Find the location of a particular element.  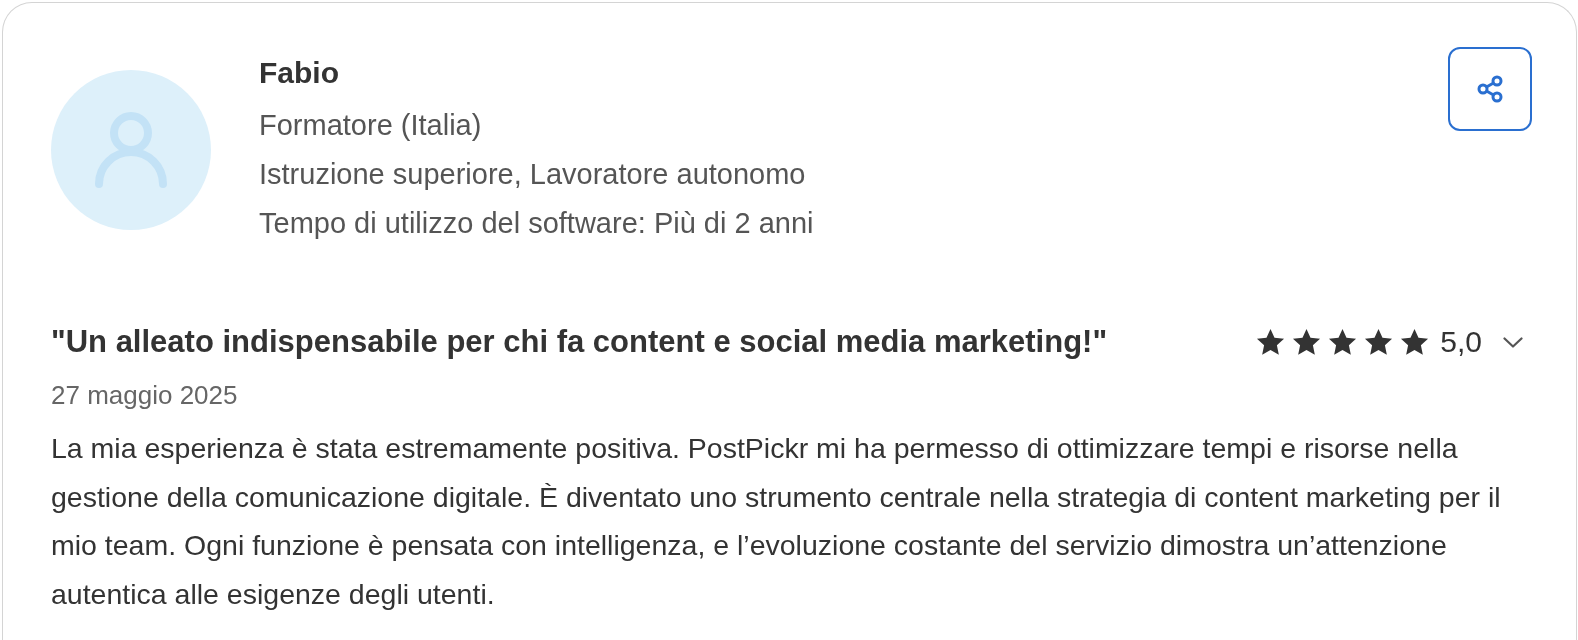

software-usage-time: Tempo di utilizzo del software: Più di 2 anni is located at coordinates (536, 223).